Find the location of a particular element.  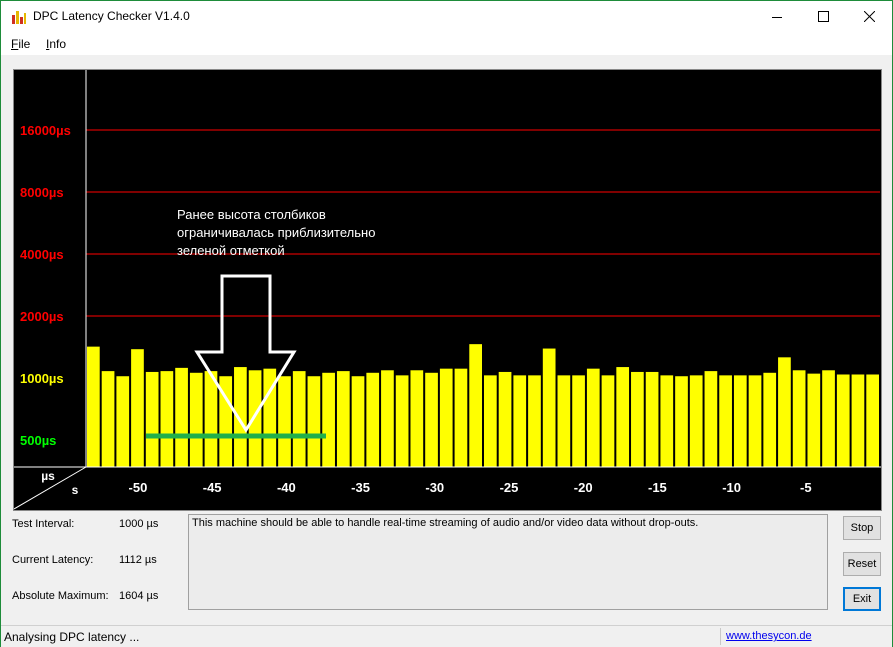

absolute-maximum-value: 1604 µs is located at coordinates (139, 596).